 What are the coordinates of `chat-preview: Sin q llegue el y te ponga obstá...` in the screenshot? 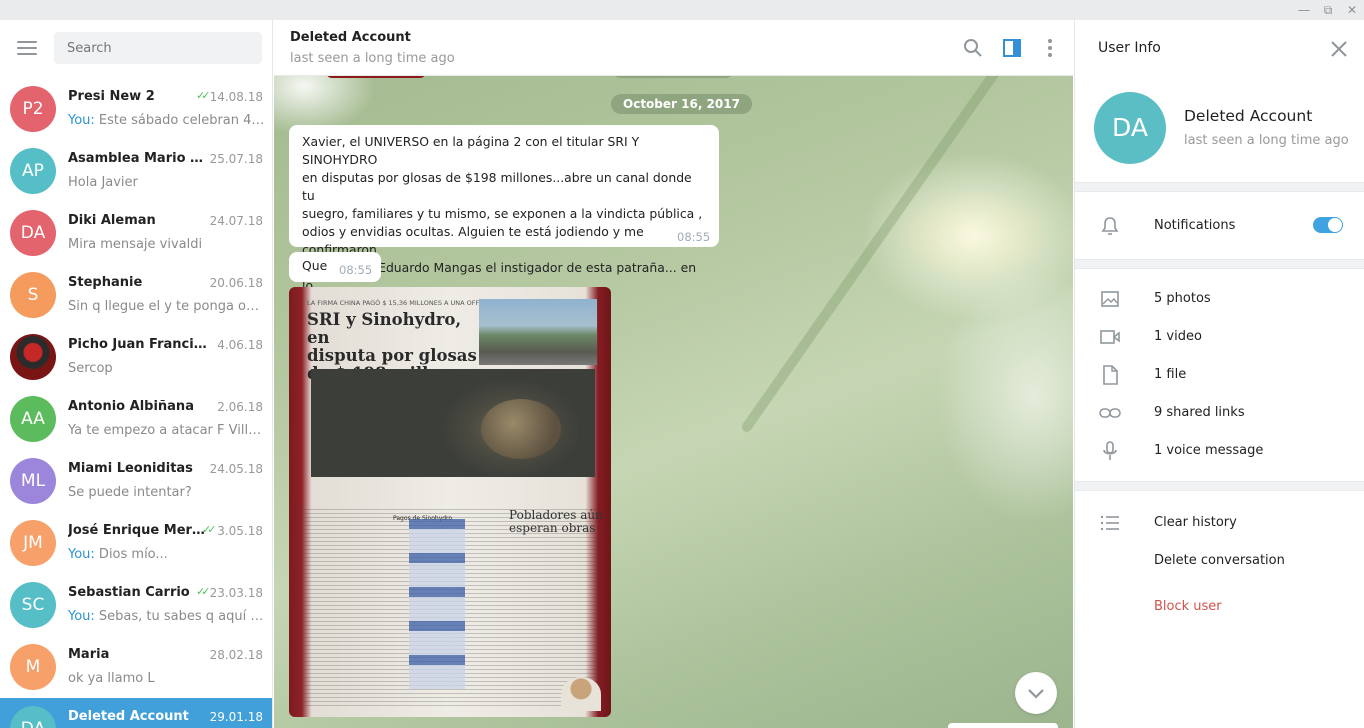 It's located at (166, 306).